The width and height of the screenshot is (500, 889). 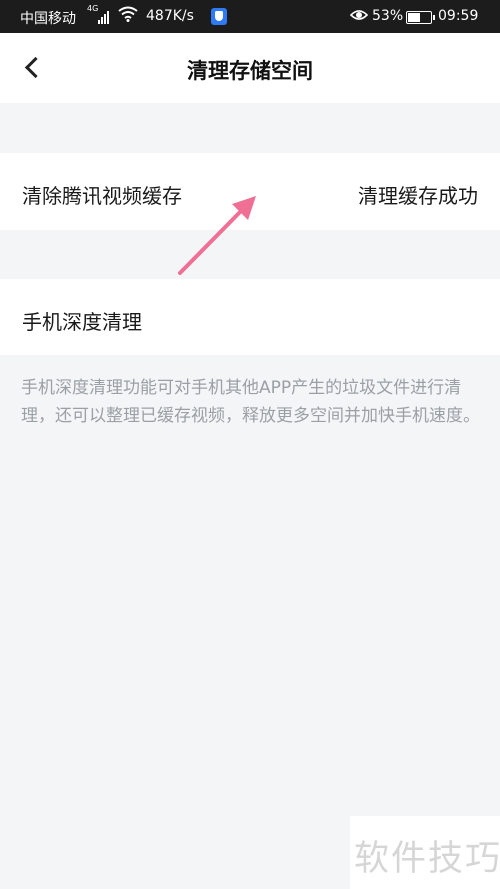 What do you see at coordinates (170, 16) in the screenshot?
I see `network-speed: 487K/s` at bounding box center [170, 16].